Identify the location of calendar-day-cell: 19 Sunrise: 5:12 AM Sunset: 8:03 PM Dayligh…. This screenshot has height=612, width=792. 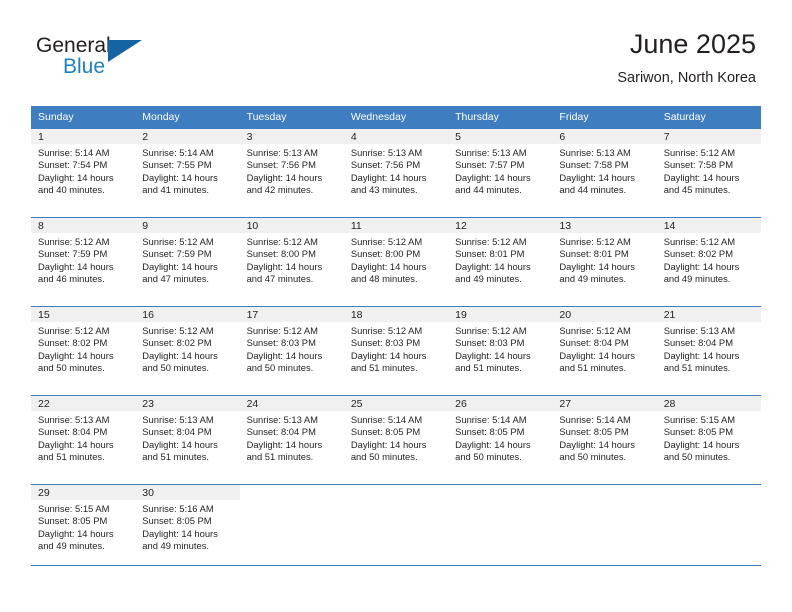
(500, 351).